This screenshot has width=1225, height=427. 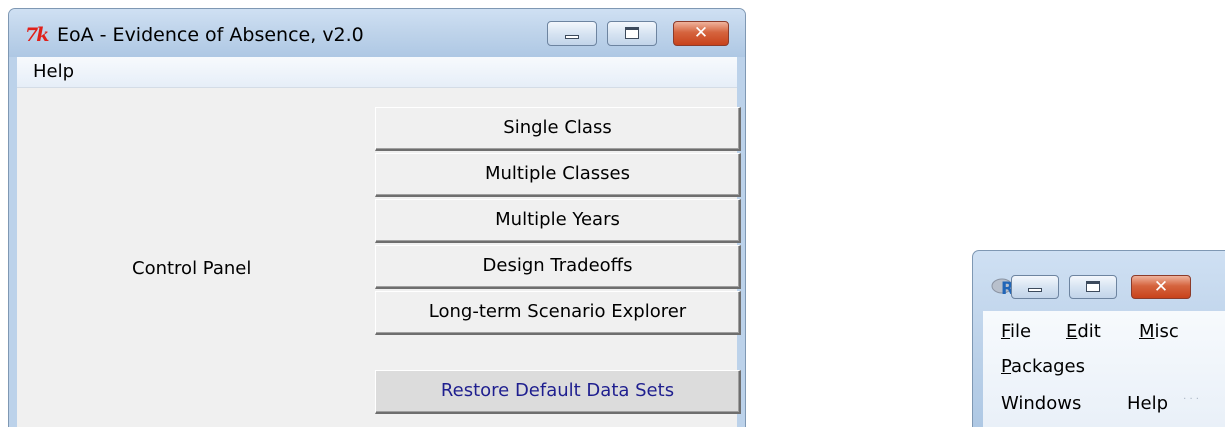 I want to click on menu-help: Help, so click(x=53, y=72).